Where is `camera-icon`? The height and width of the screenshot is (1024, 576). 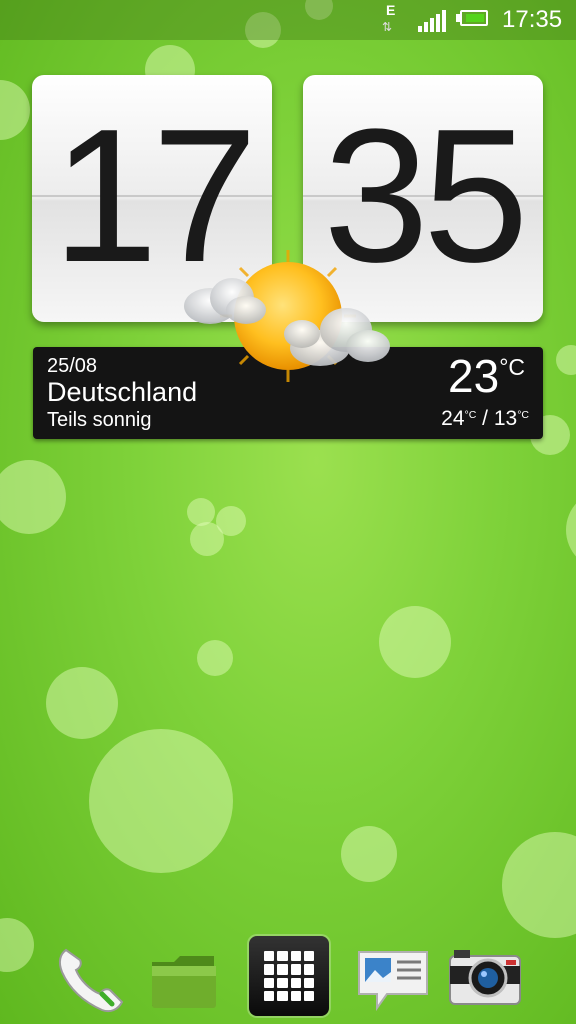
camera-icon is located at coordinates (485, 977).